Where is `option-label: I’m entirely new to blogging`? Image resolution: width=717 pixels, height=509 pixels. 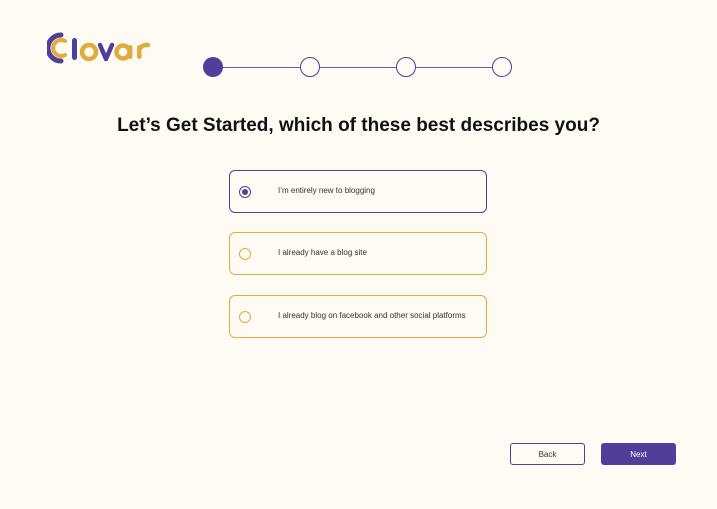
option-label: I’m entirely new to blogging is located at coordinates (326, 190).